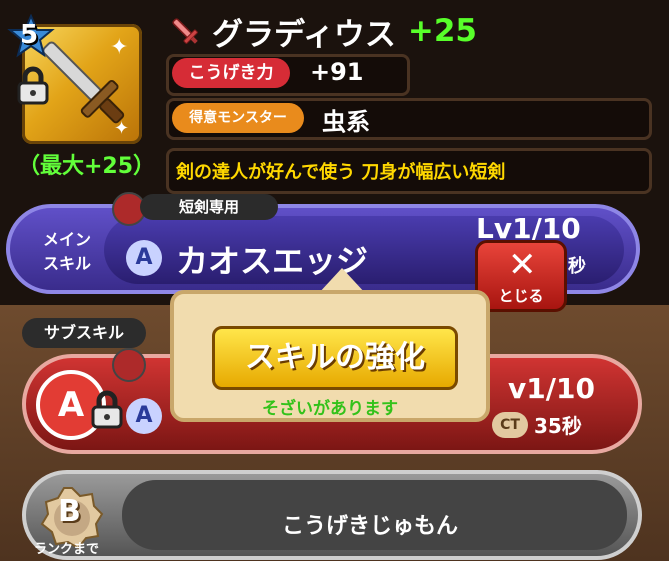  Describe the element at coordinates (144, 416) in the screenshot. I see `sub-a-badge: A` at that location.